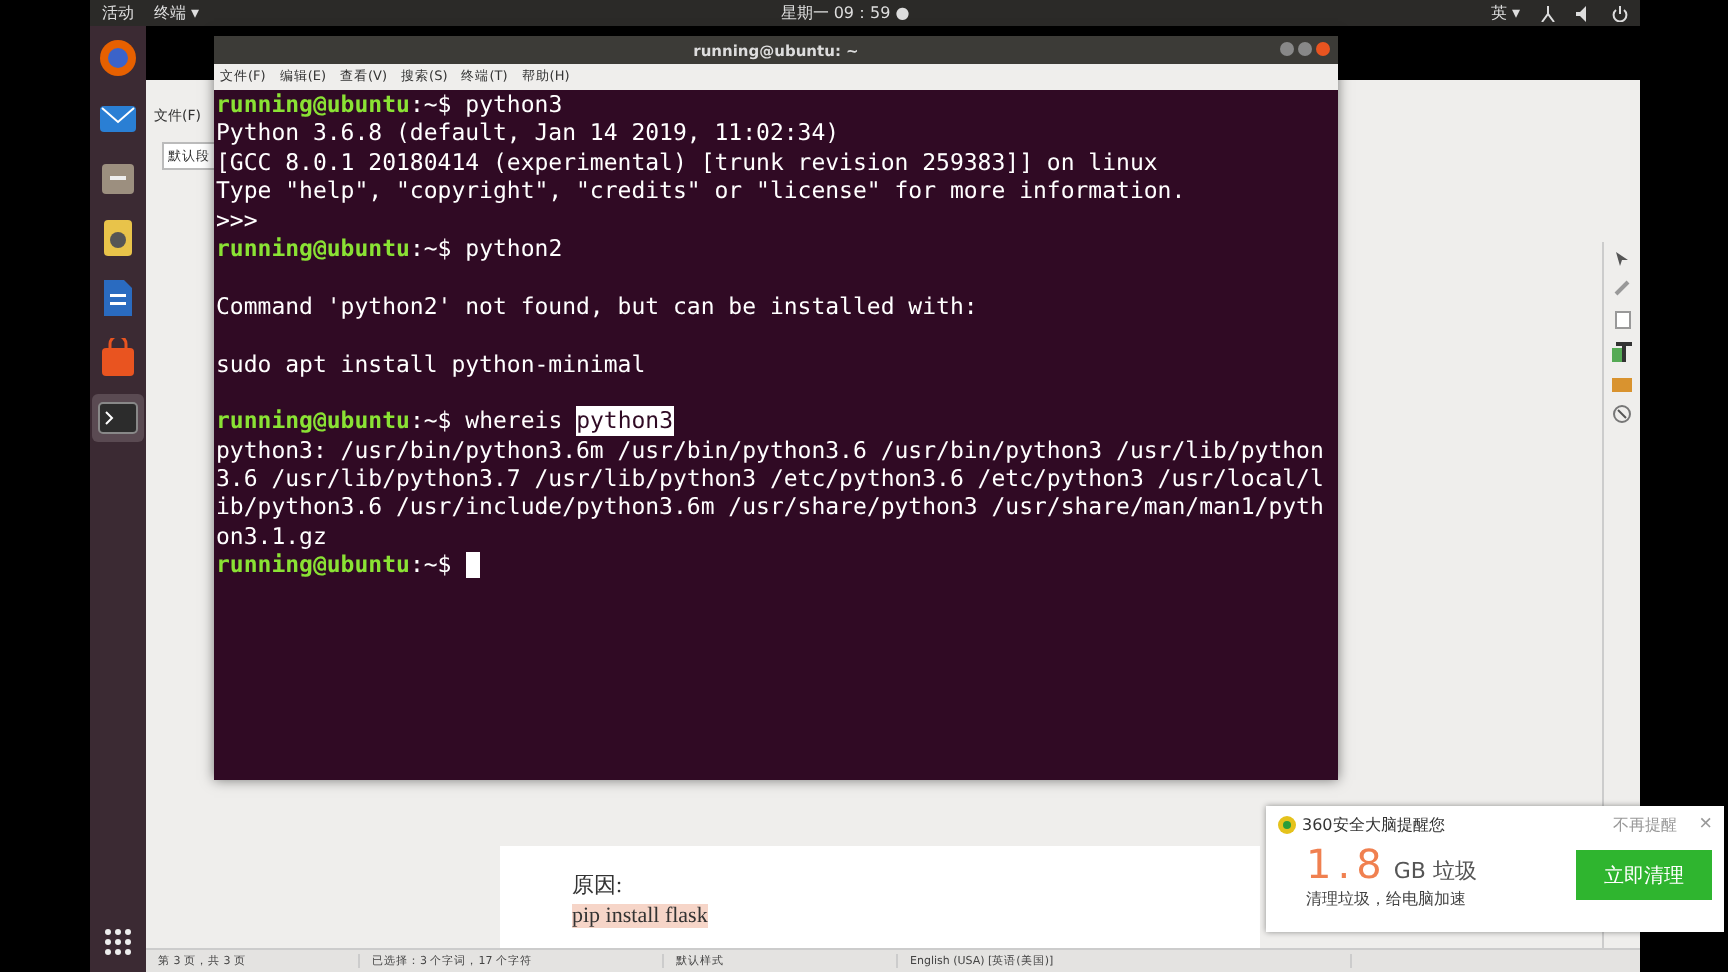 This screenshot has height=972, width=1728. Describe the element at coordinates (701, 191) in the screenshot. I see `output-text: Type "help", "copyright", "credits" or "license" for more information.` at that location.